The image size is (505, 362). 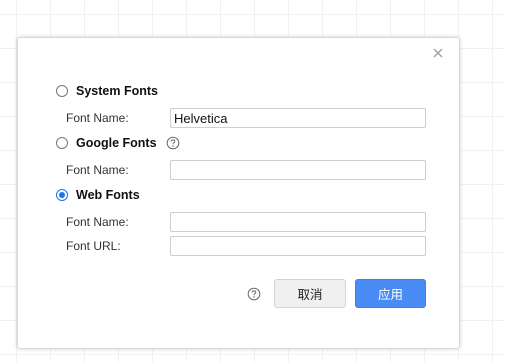 What do you see at coordinates (62, 91) in the screenshot?
I see `system-fonts-radio` at bounding box center [62, 91].